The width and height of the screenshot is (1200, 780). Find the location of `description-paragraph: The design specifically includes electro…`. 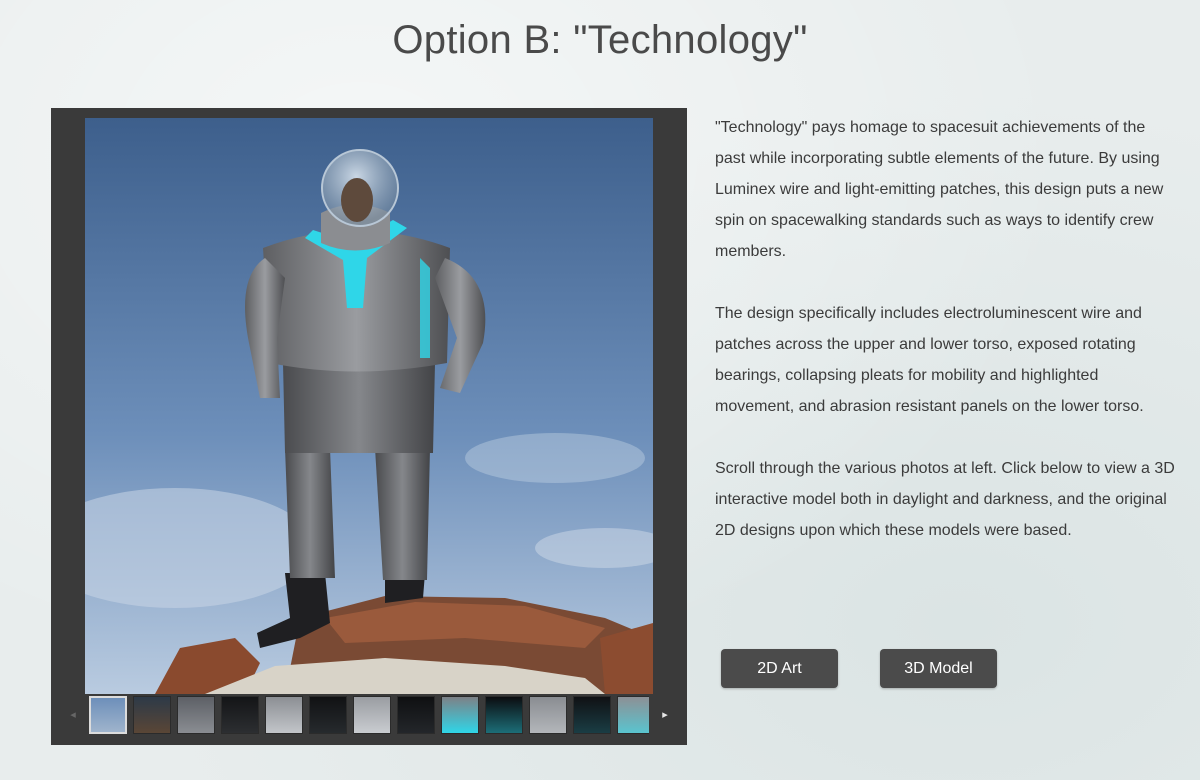

description-paragraph: The design specifically includes electro… is located at coordinates (929, 360).